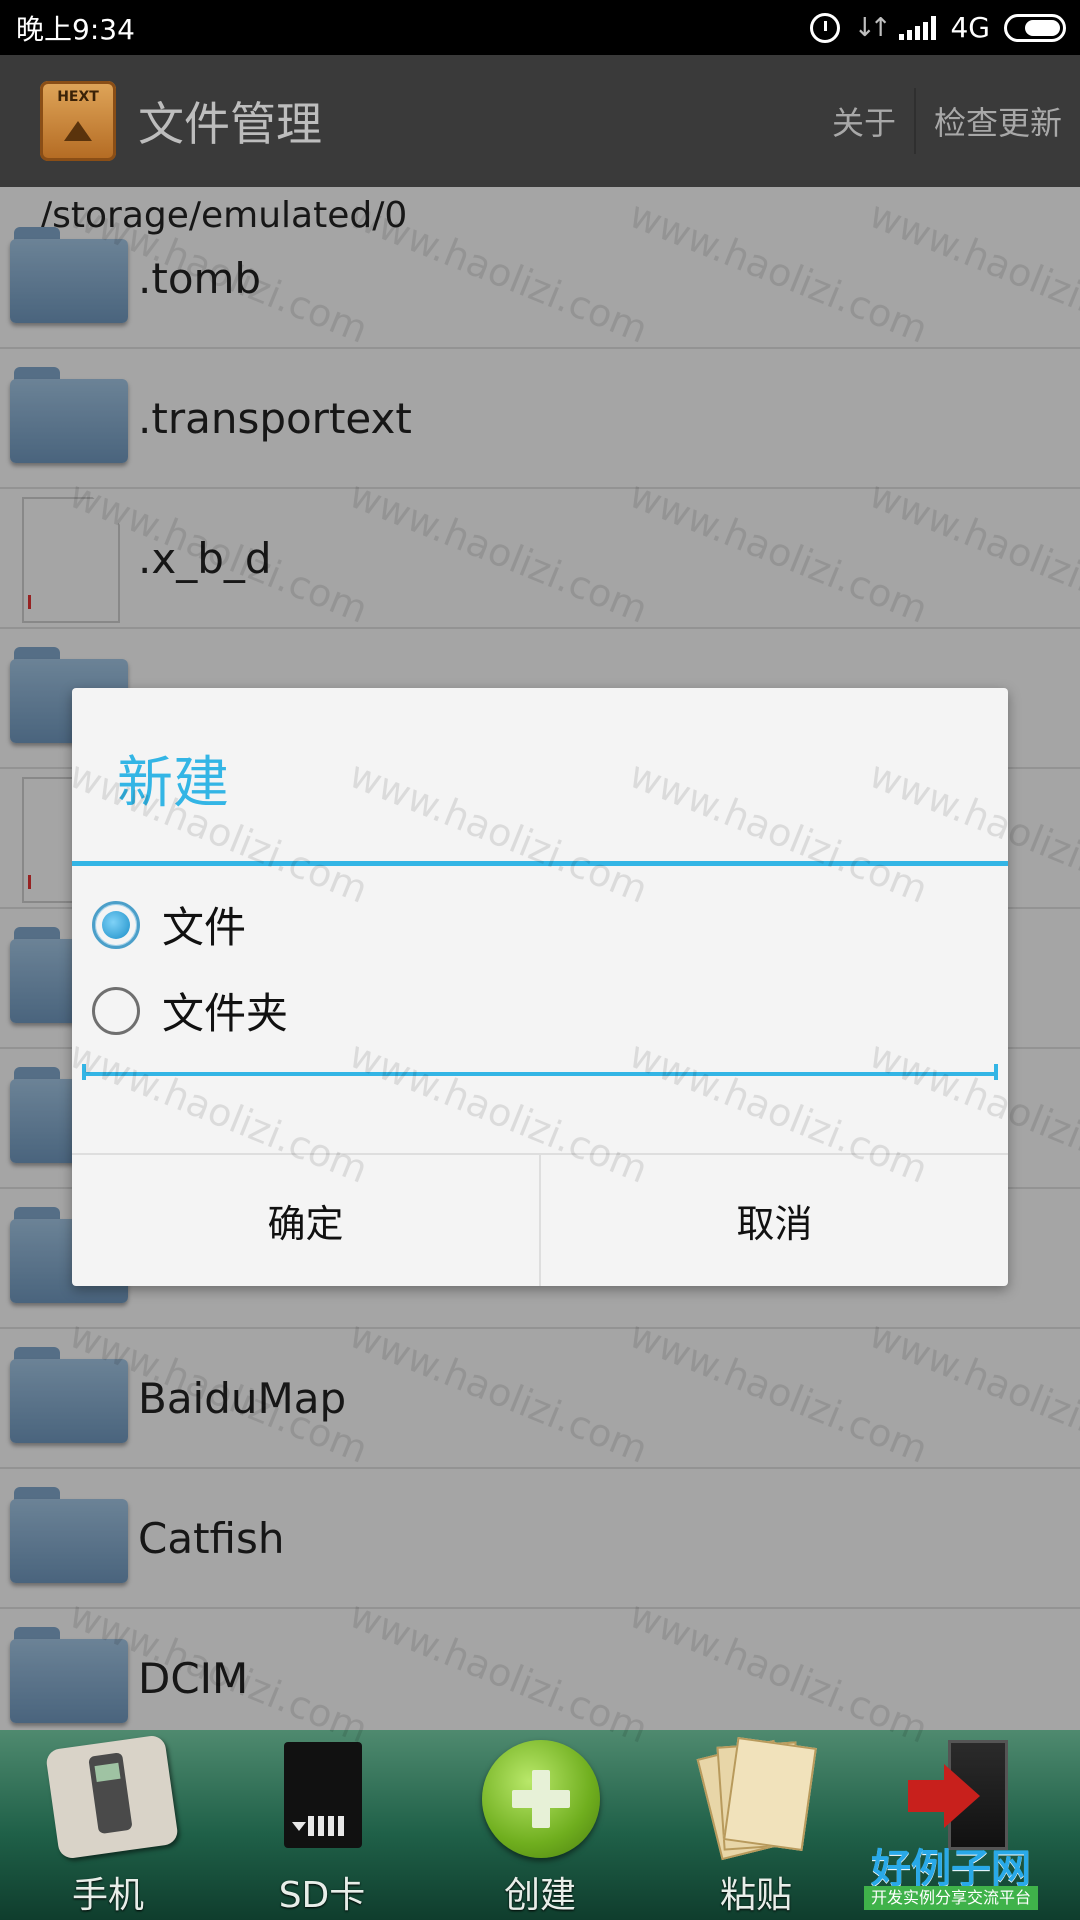 The image size is (1080, 1920). What do you see at coordinates (78, 97) in the screenshot?
I see `app-logo-text: HEXT` at bounding box center [78, 97].